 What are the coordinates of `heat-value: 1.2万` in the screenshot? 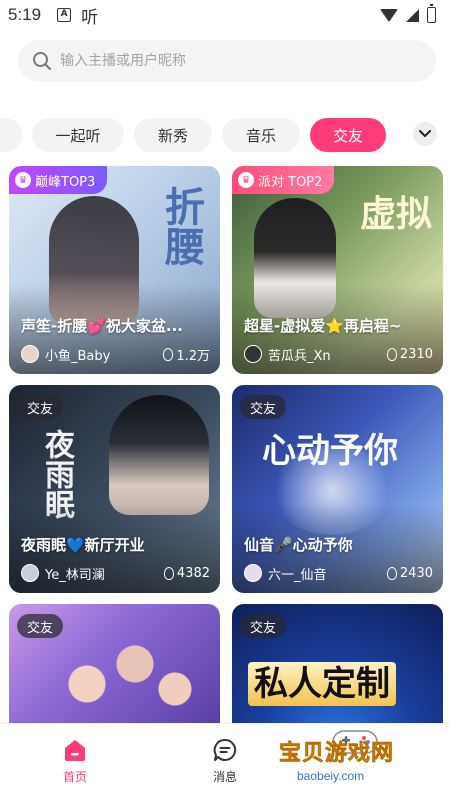 It's located at (193, 356).